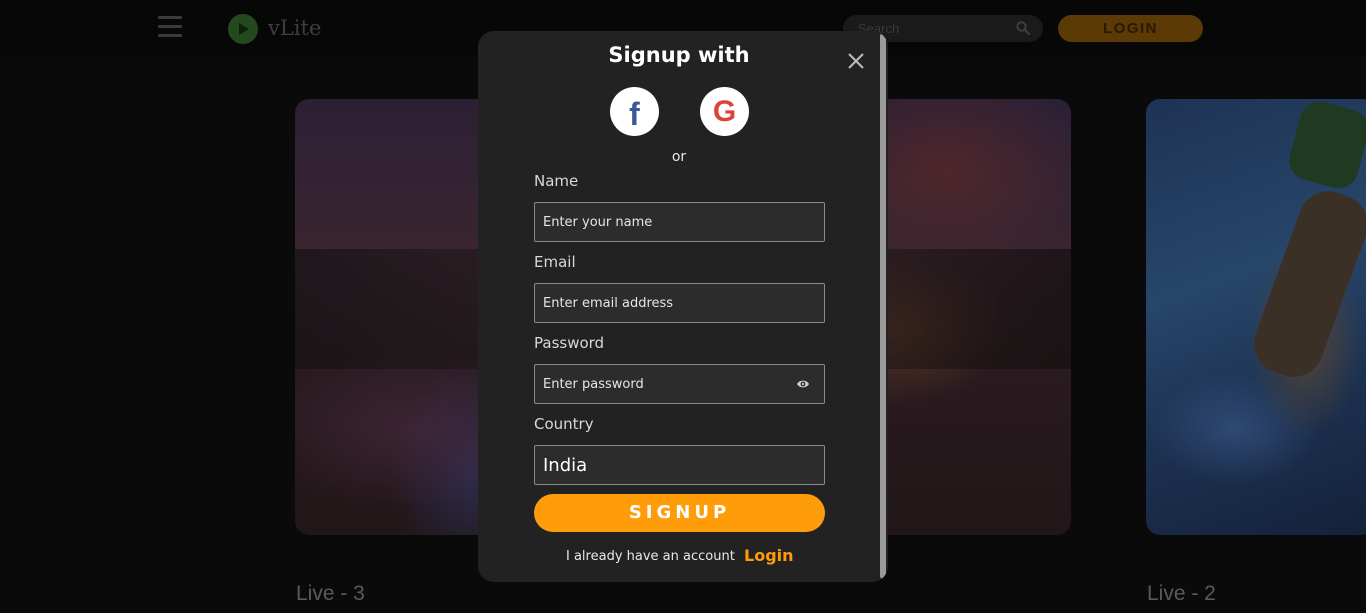 The width and height of the screenshot is (1366, 613). What do you see at coordinates (243, 29) in the screenshot?
I see `logo-play-icon` at bounding box center [243, 29].